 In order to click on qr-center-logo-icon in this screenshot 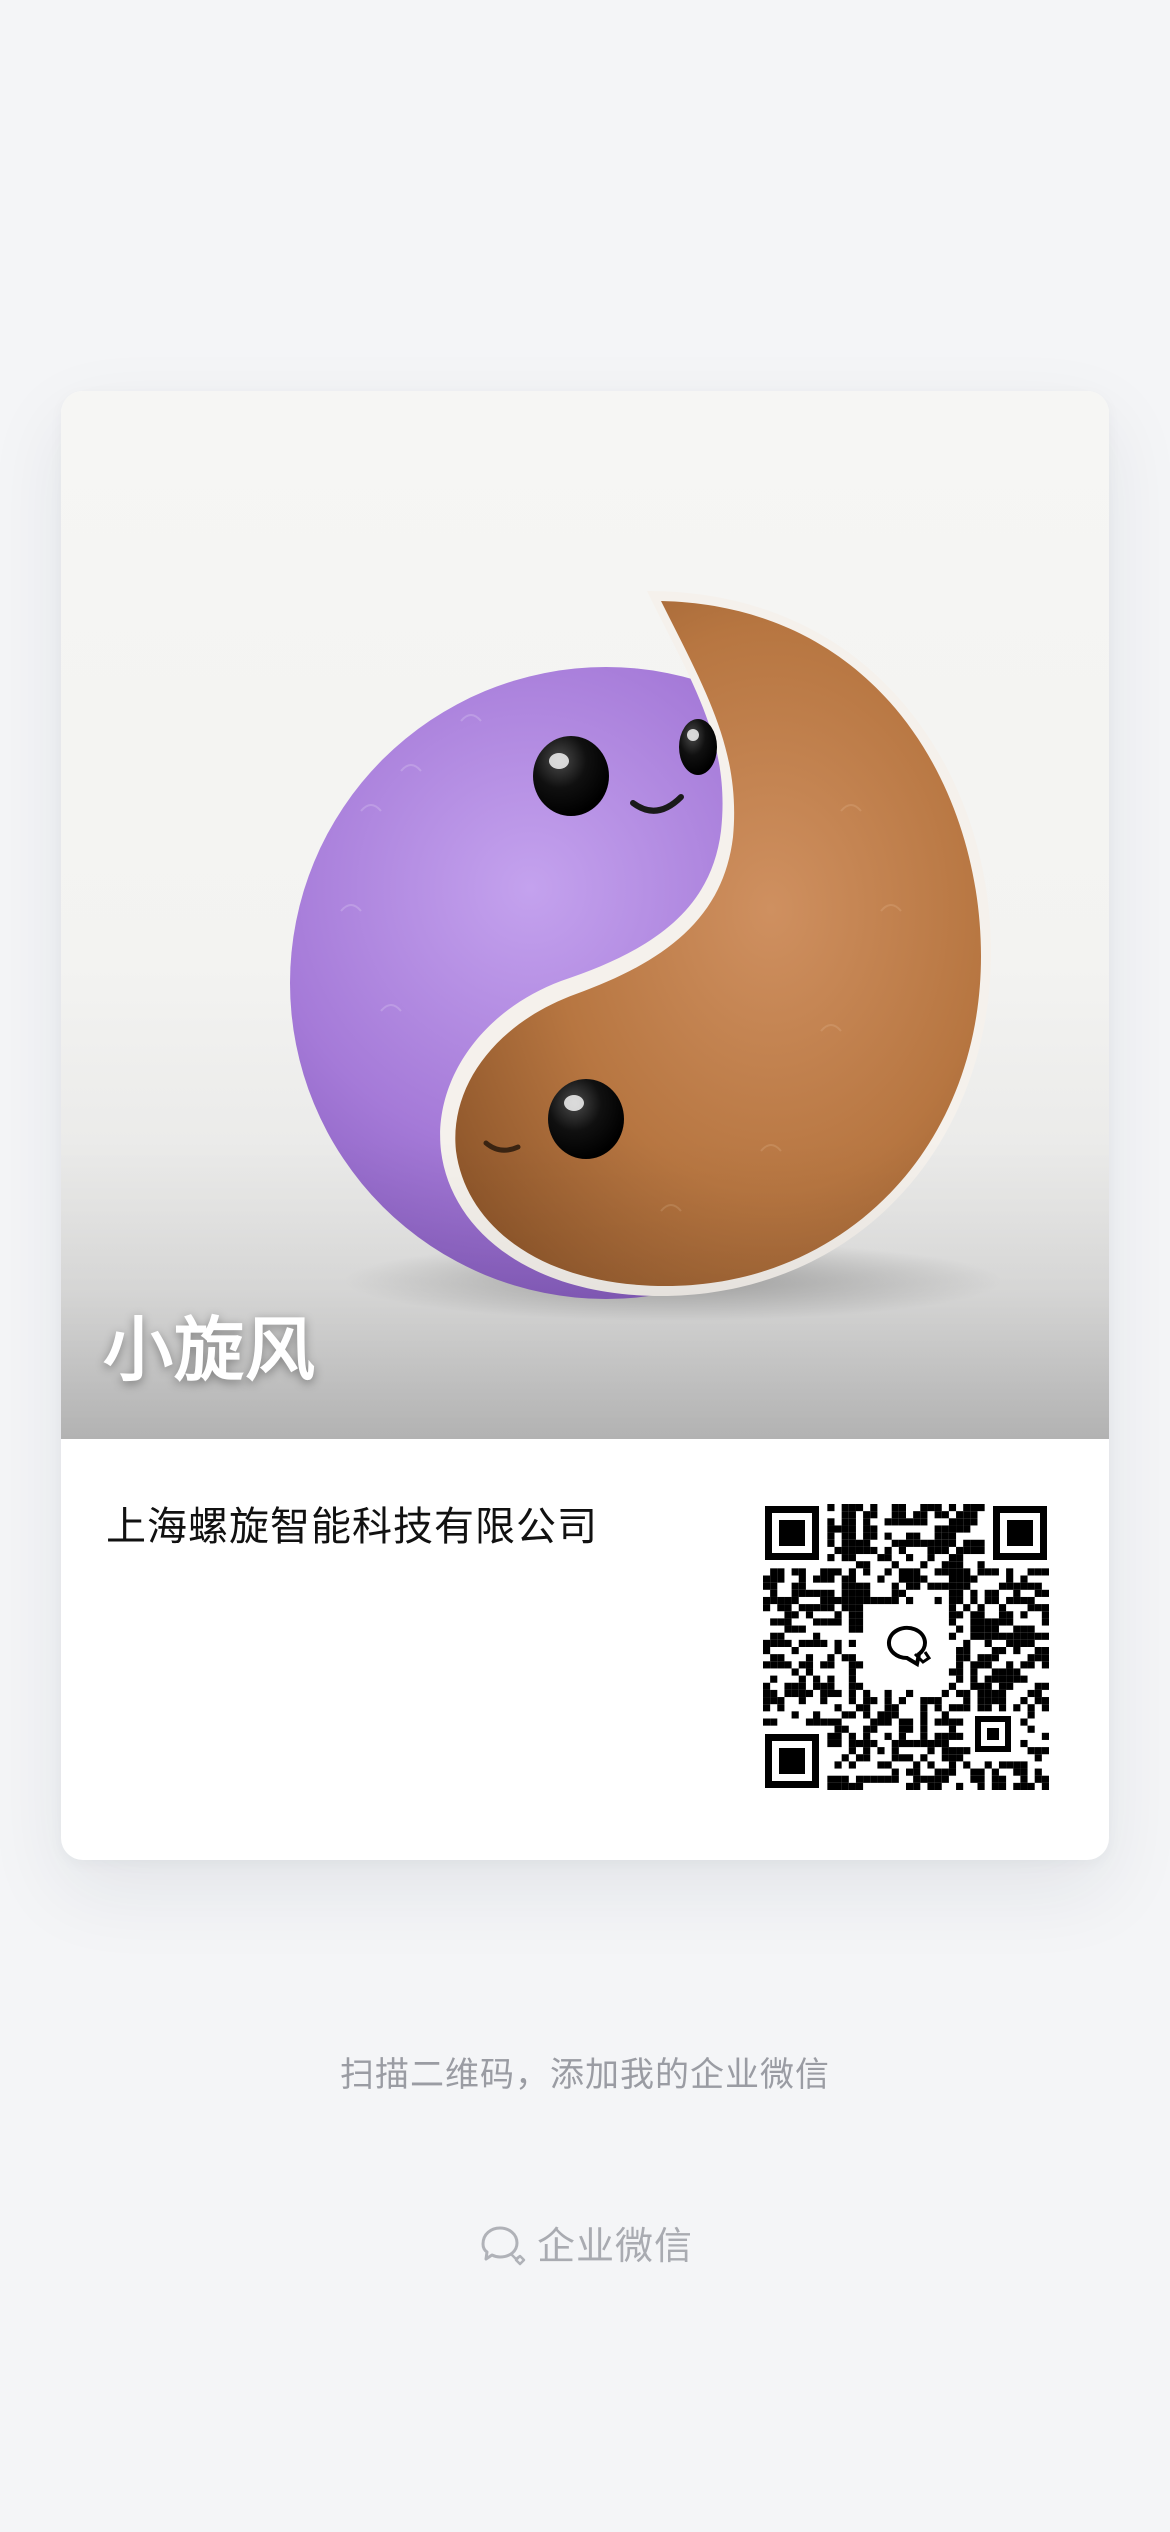, I will do `click(906, 1647)`.